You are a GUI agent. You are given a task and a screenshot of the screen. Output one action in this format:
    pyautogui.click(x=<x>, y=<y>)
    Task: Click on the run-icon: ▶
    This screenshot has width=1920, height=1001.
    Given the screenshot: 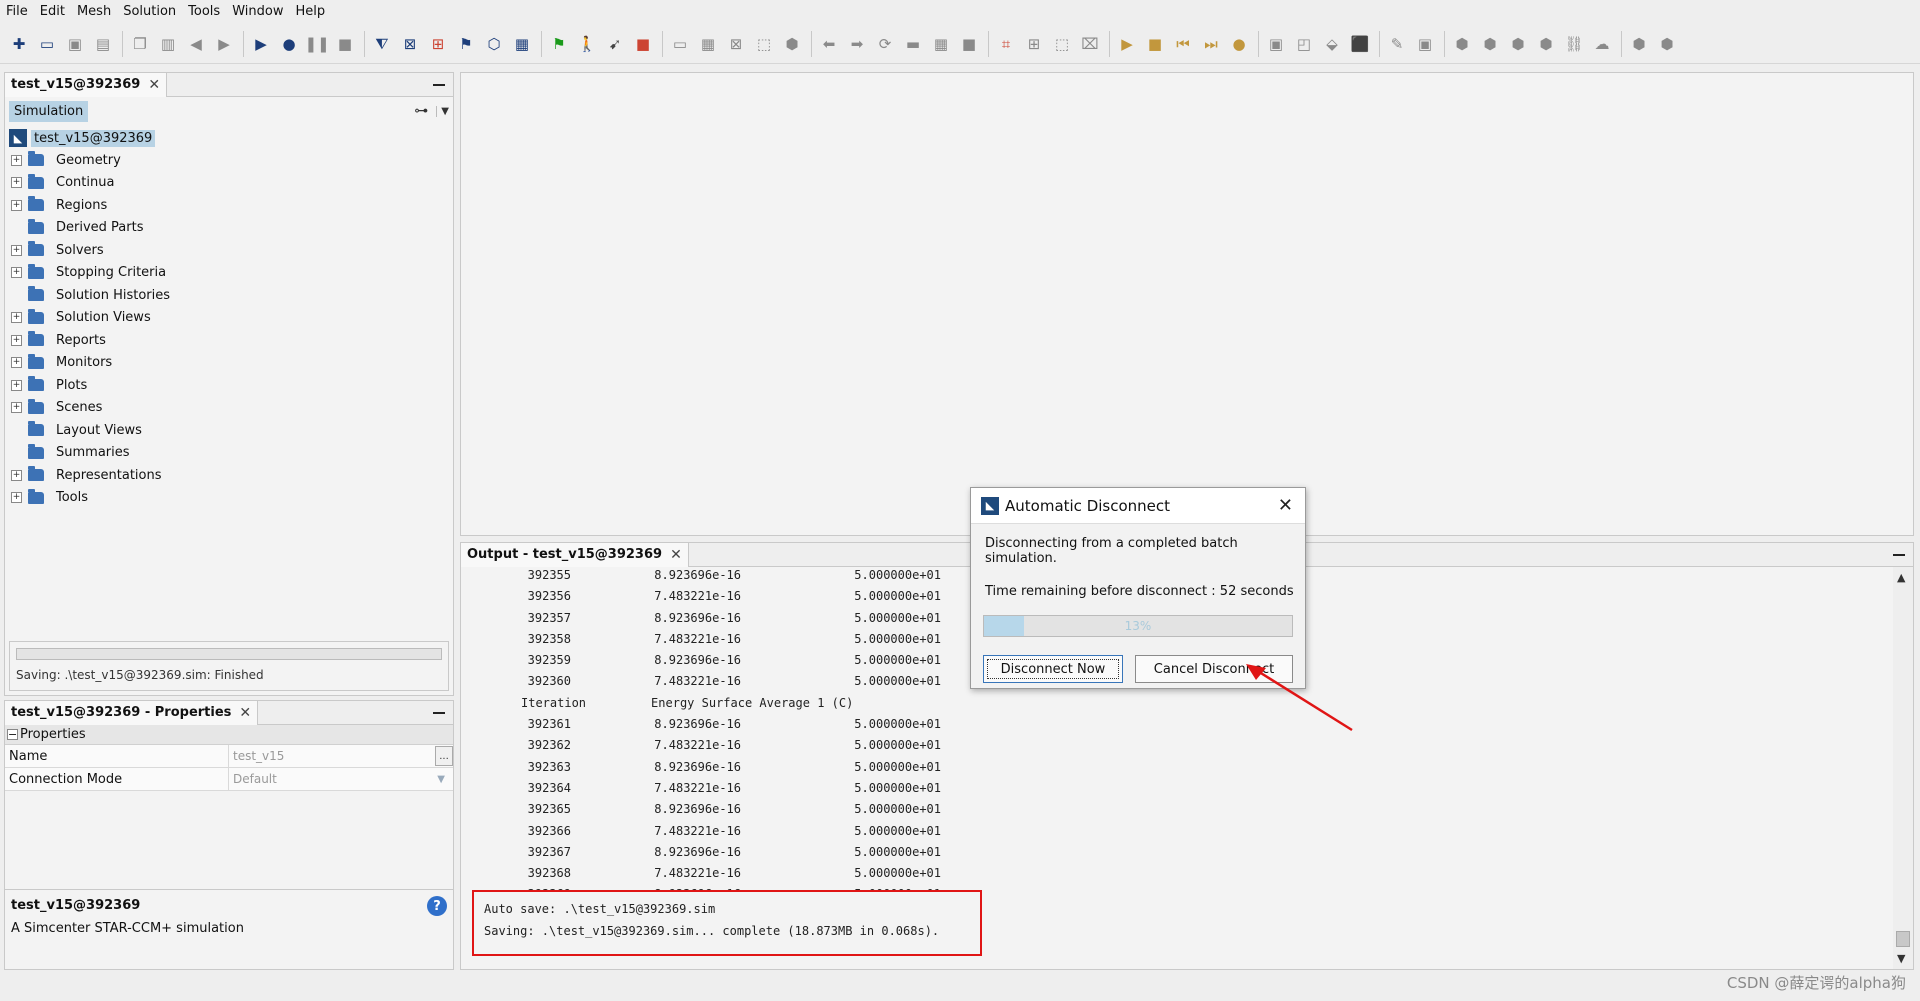 What is the action you would take?
    pyautogui.click(x=261, y=44)
    